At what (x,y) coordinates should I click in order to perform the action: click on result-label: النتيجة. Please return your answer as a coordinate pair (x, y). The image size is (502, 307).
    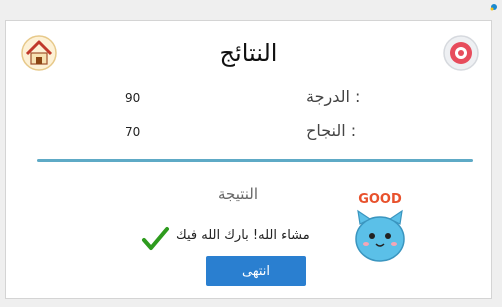
    Looking at the image, I should click on (238, 194).